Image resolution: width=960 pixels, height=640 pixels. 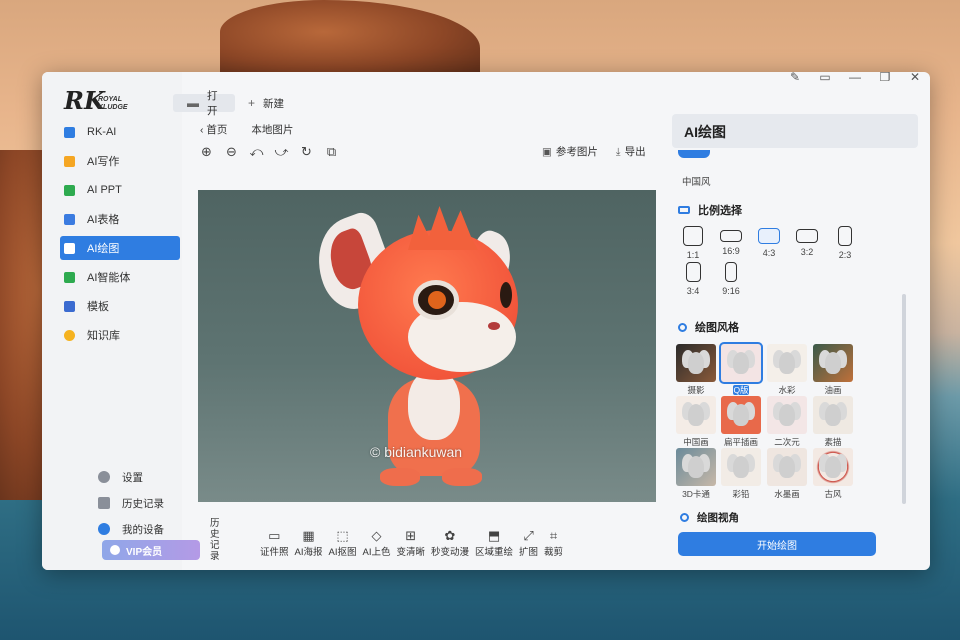 What do you see at coordinates (376, 543) in the screenshot?
I see `tool-ai-colorize: ◇ AI上色` at bounding box center [376, 543].